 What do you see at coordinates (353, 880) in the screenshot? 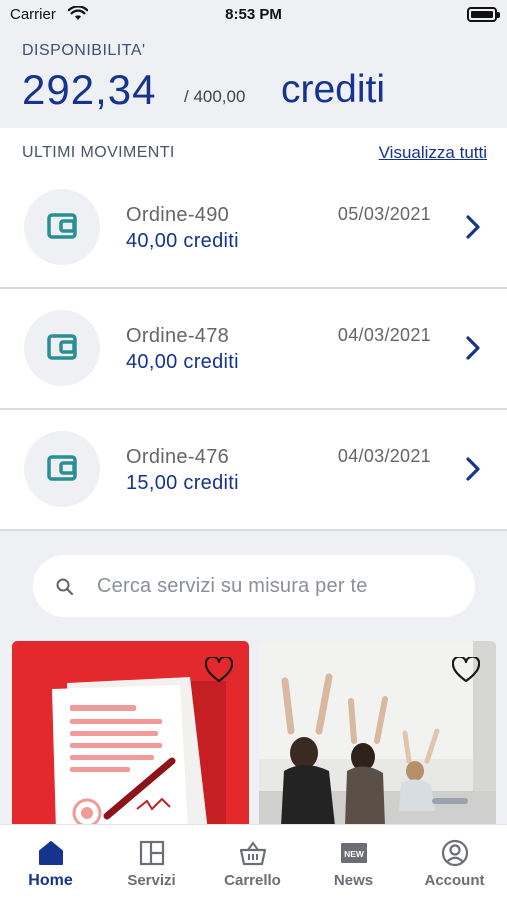
I see `tab-label: News` at bounding box center [353, 880].